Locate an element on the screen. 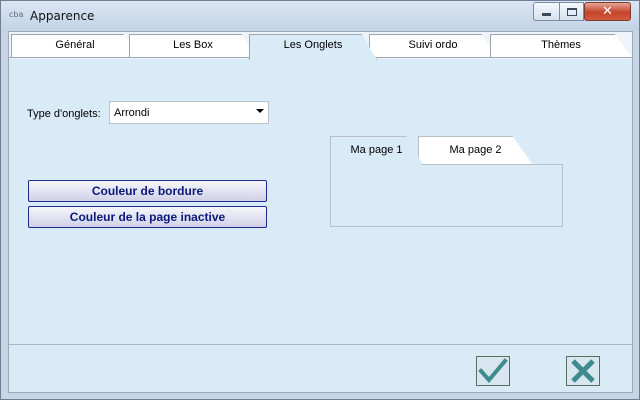 The height and width of the screenshot is (400, 640). close-button: ✕ is located at coordinates (607, 11).